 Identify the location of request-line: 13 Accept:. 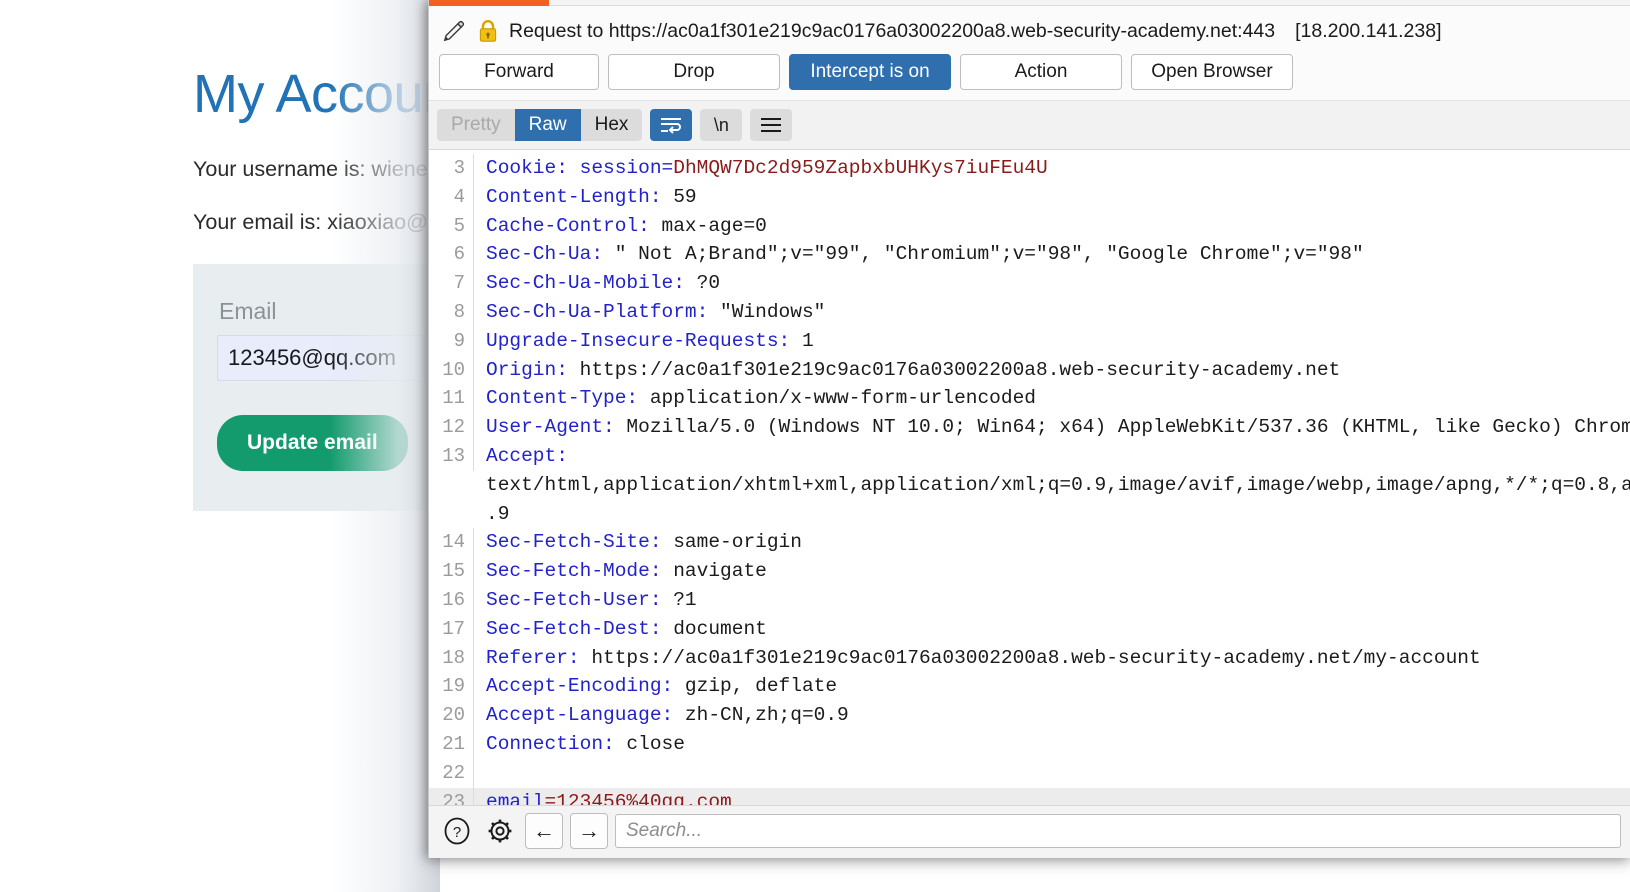
(1029, 456).